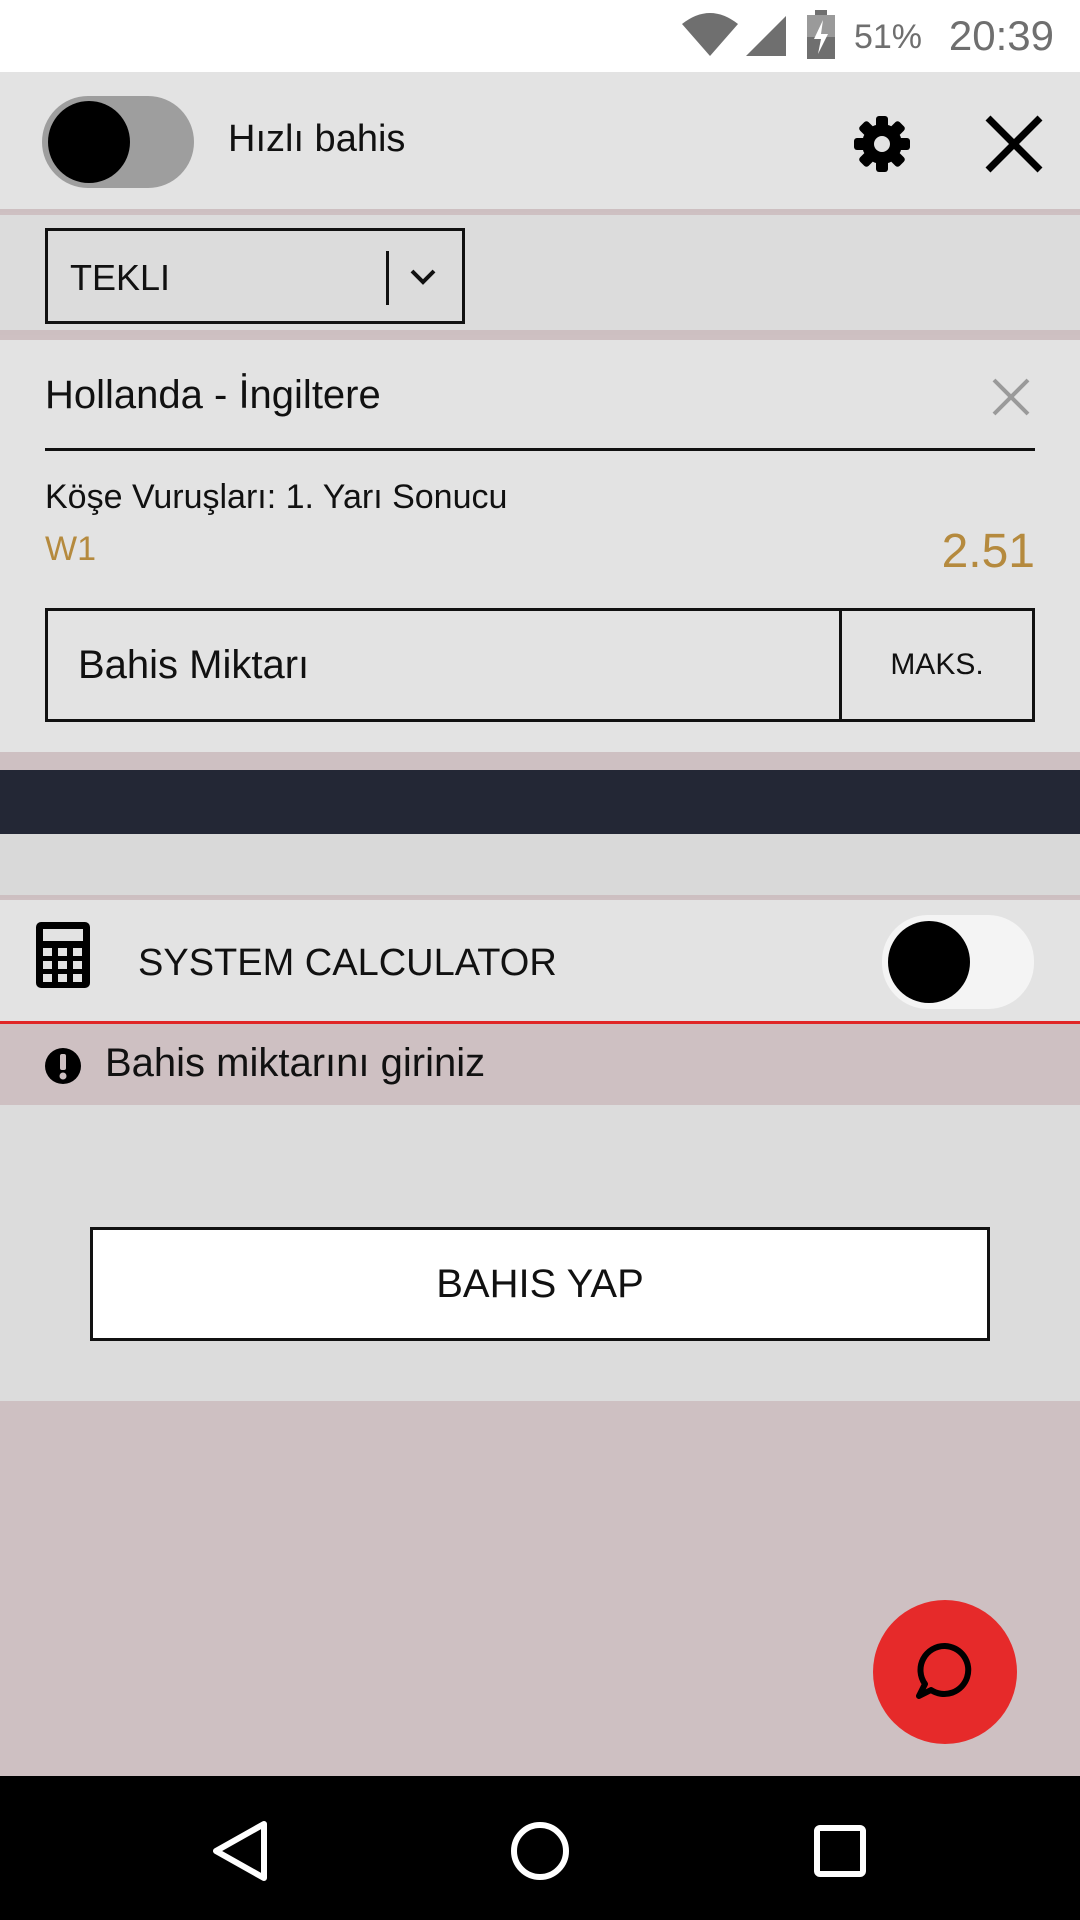 The image size is (1080, 1920). I want to click on quick-bet-label: Hızlı bahis, so click(317, 139).